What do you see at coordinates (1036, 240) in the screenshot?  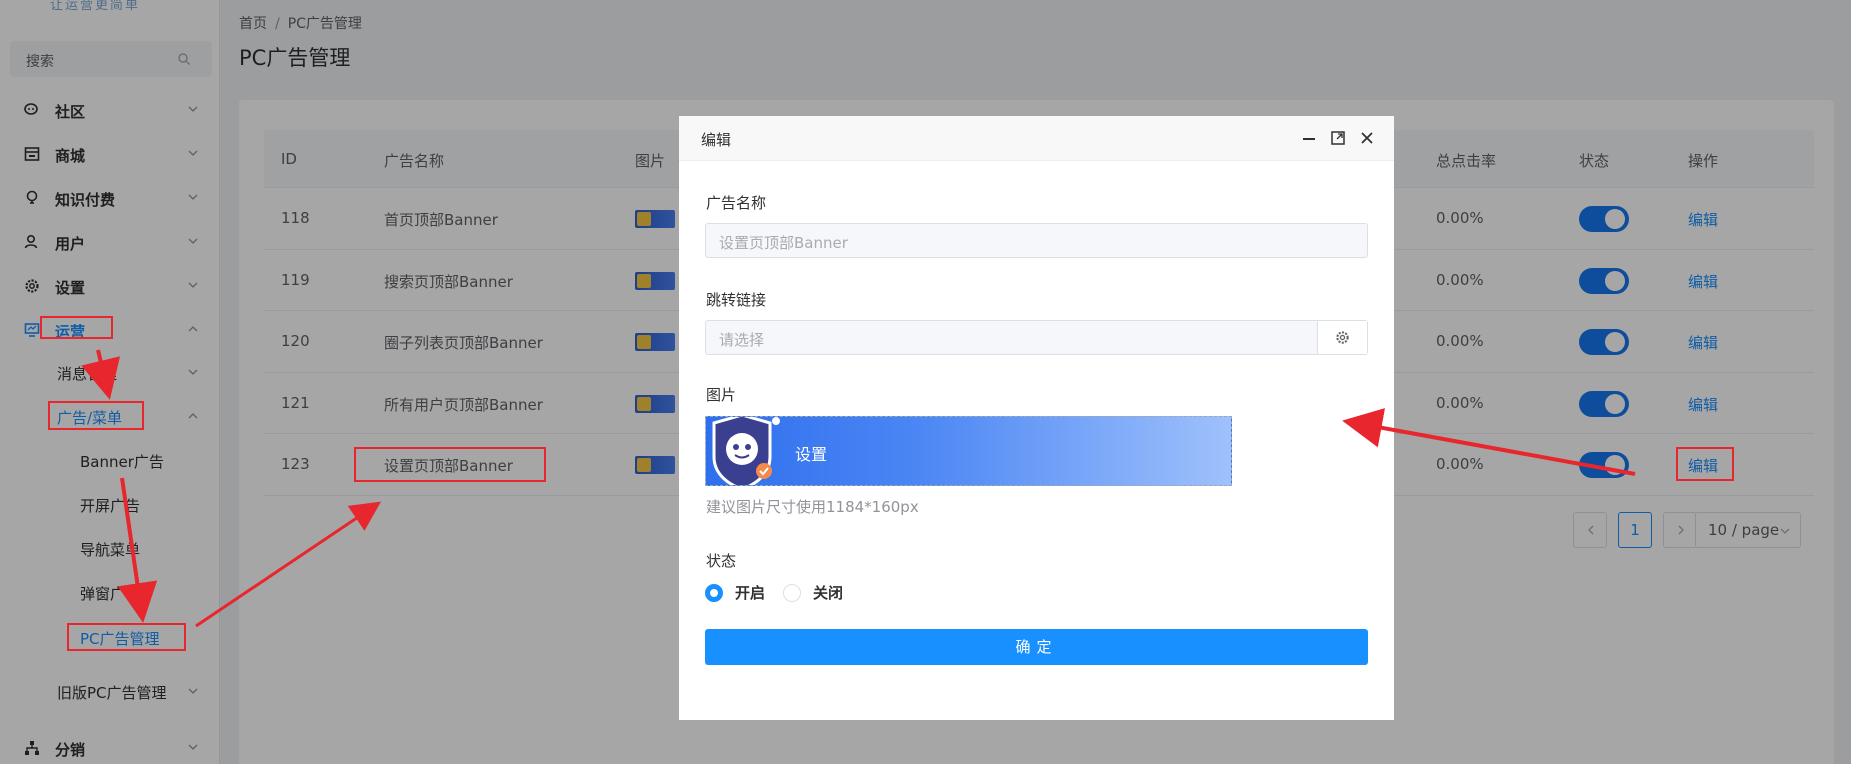 I see `ad-name-input: 设置页顶部Banner` at bounding box center [1036, 240].